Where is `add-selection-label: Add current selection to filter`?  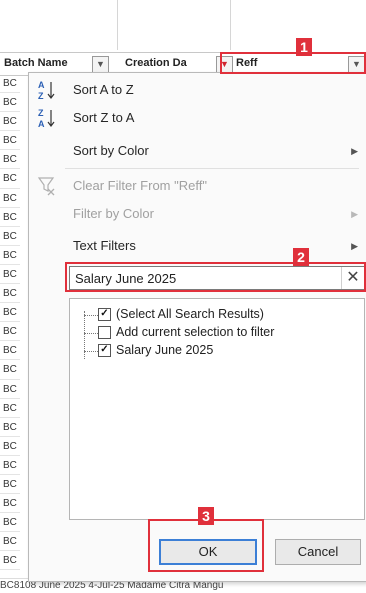 add-selection-label: Add current selection to filter is located at coordinates (195, 332).